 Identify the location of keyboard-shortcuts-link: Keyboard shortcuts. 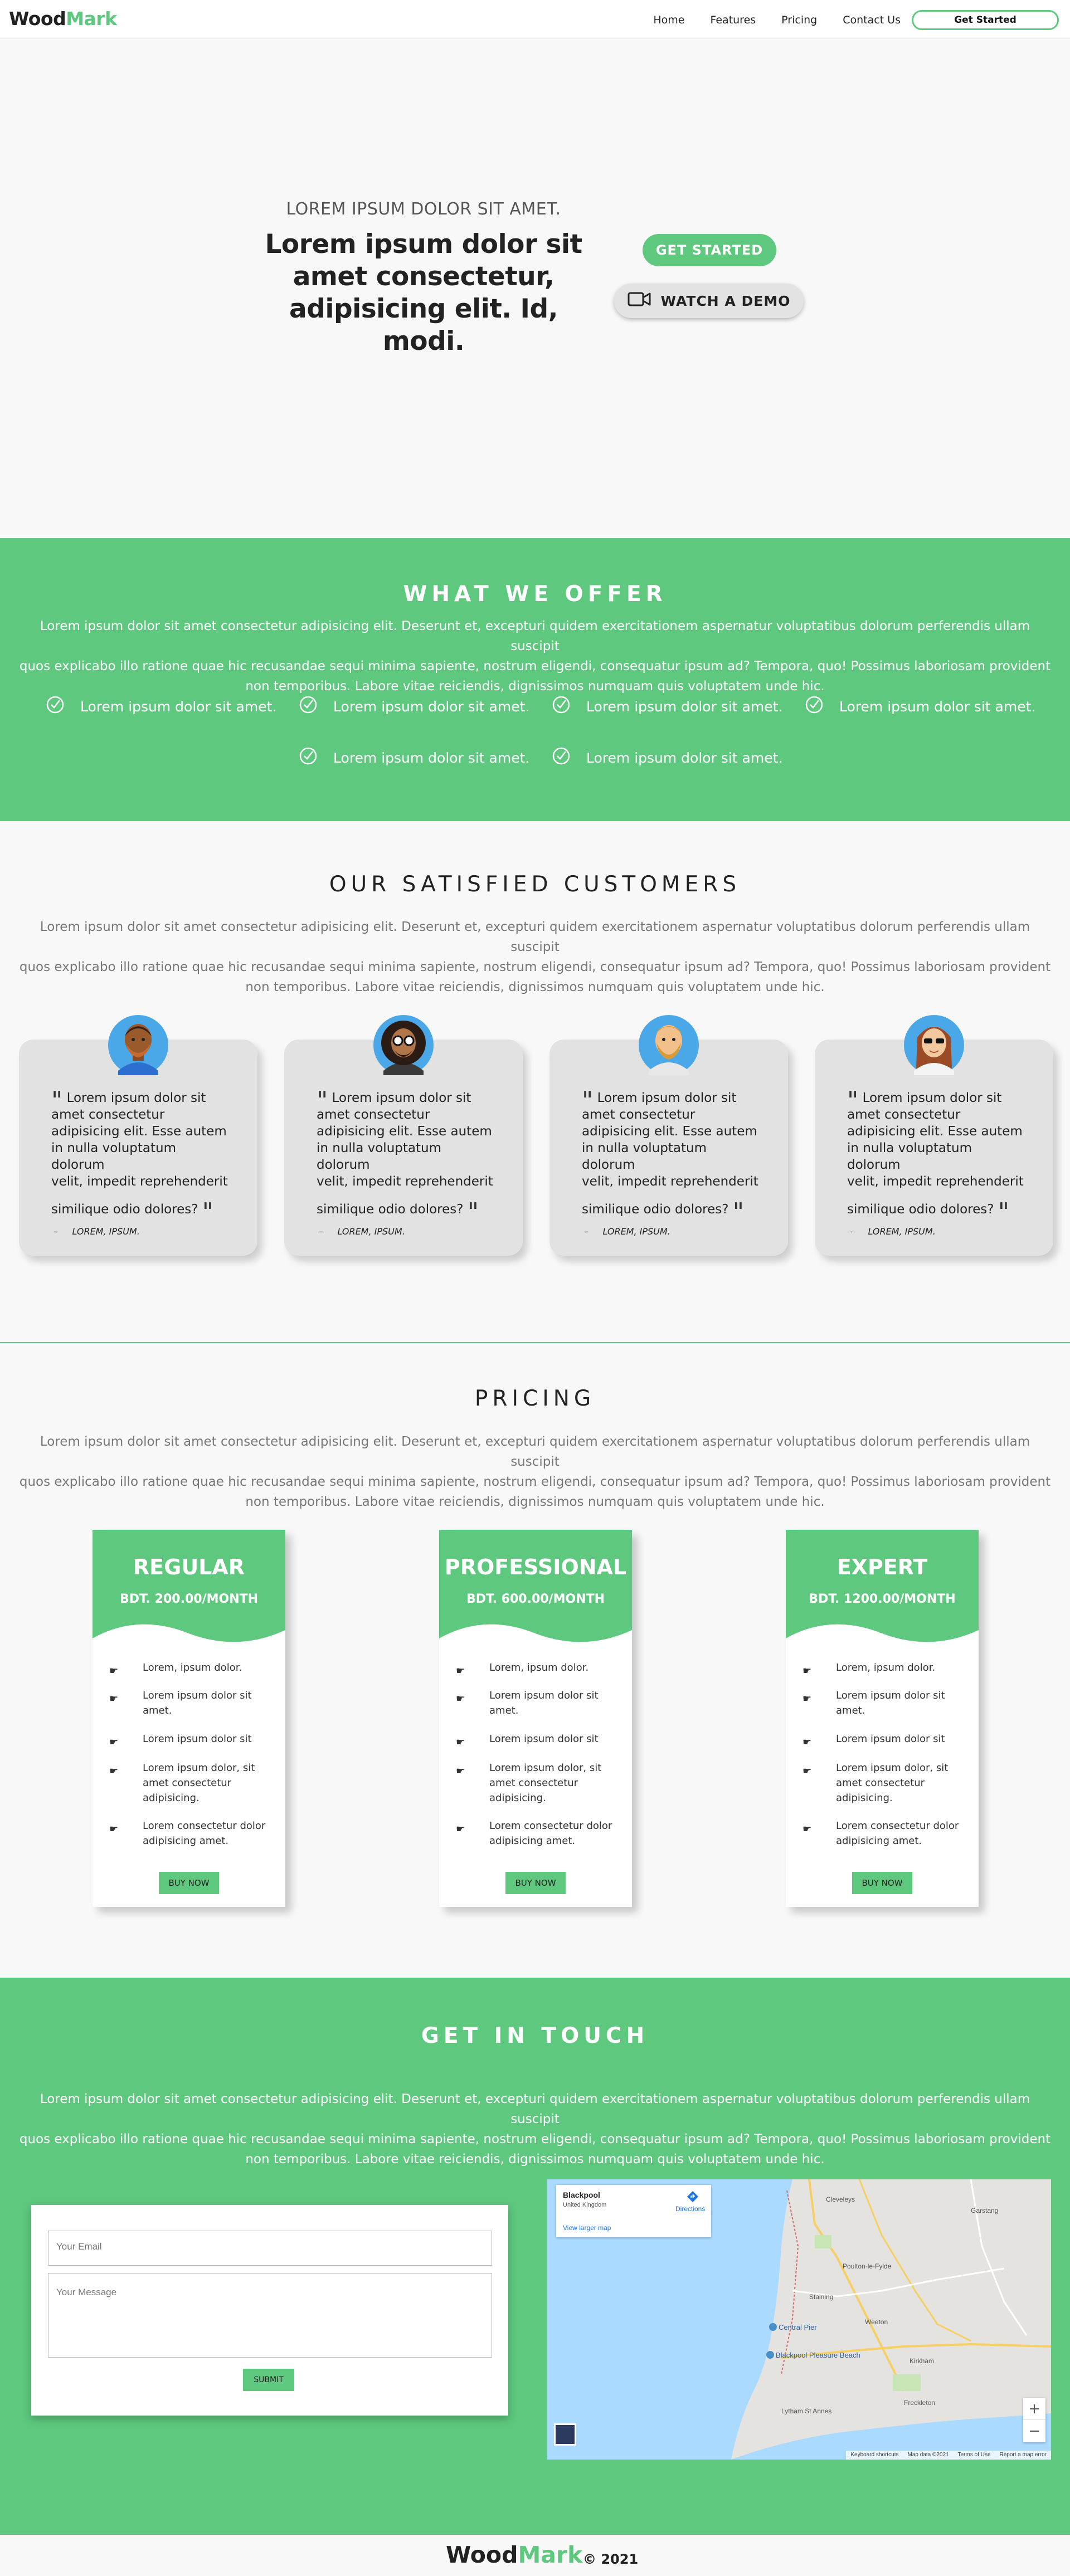
(874, 2455).